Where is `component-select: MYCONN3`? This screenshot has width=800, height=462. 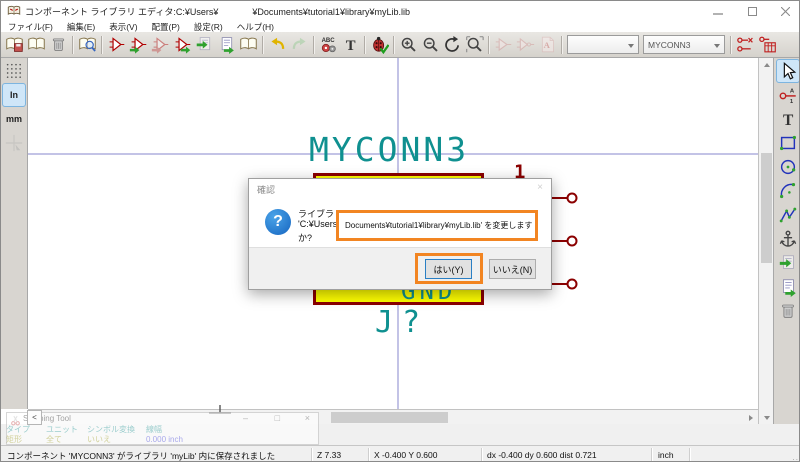 component-select: MYCONN3 is located at coordinates (684, 44).